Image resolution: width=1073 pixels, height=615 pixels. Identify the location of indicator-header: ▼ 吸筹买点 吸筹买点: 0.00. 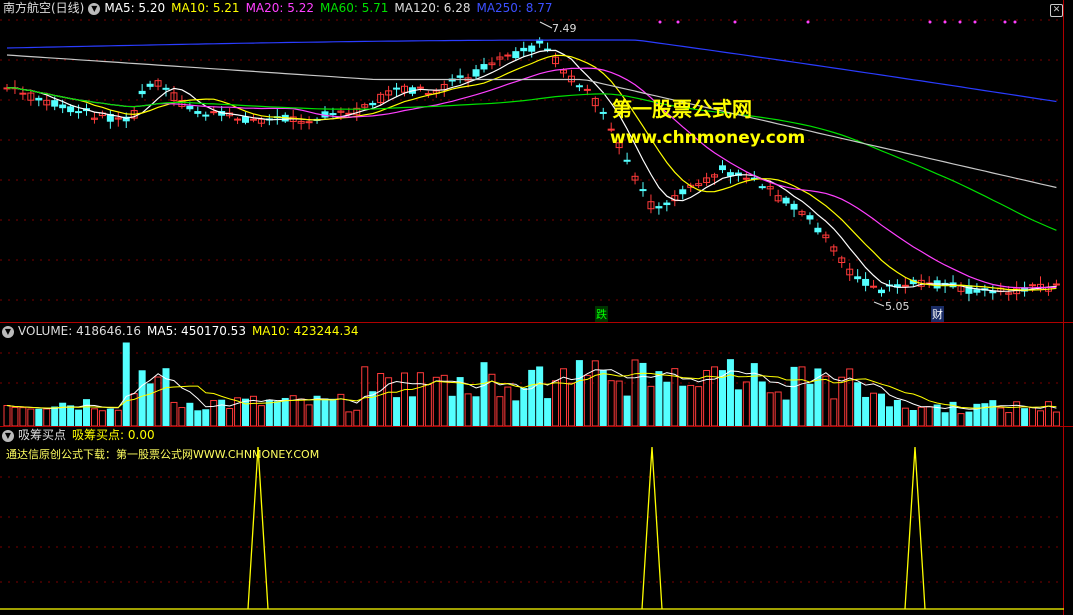
(80, 435).